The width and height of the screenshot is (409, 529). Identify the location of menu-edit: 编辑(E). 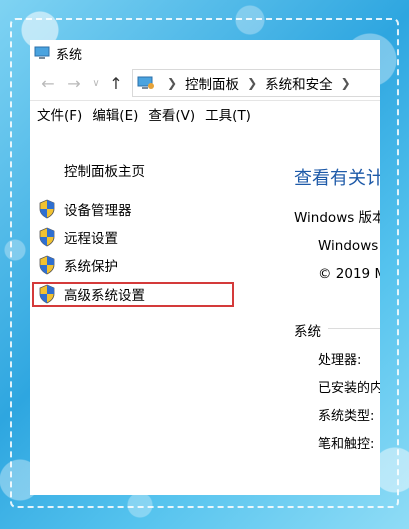
(115, 114).